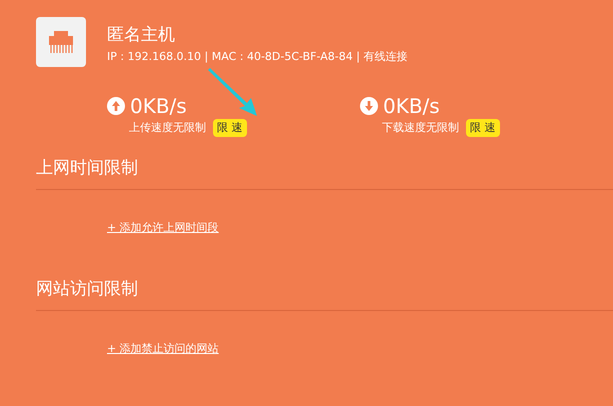 This screenshot has height=406, width=613. I want to click on speed-status: 下载速度无限制, so click(420, 128).